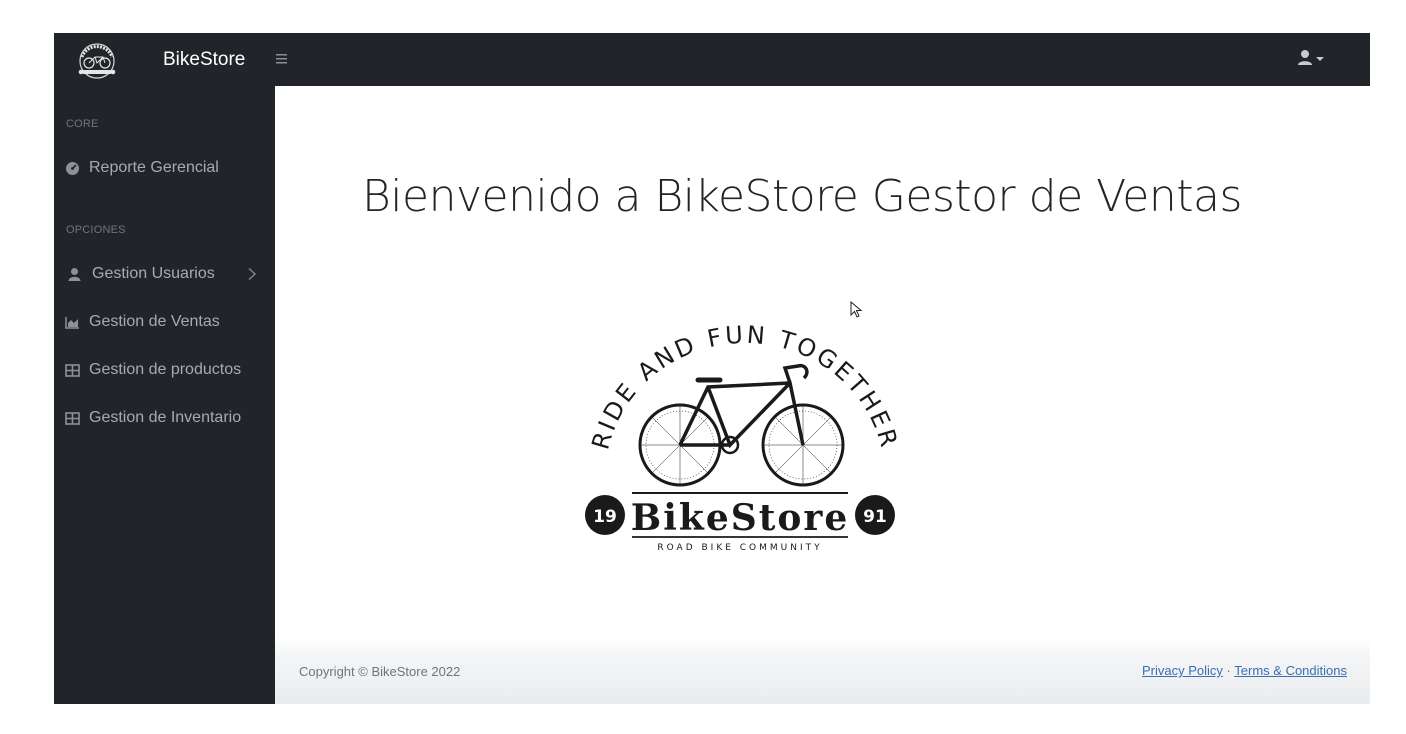  I want to click on logo-tagline: ROAD BIKE COMMUNITY, so click(739, 548).